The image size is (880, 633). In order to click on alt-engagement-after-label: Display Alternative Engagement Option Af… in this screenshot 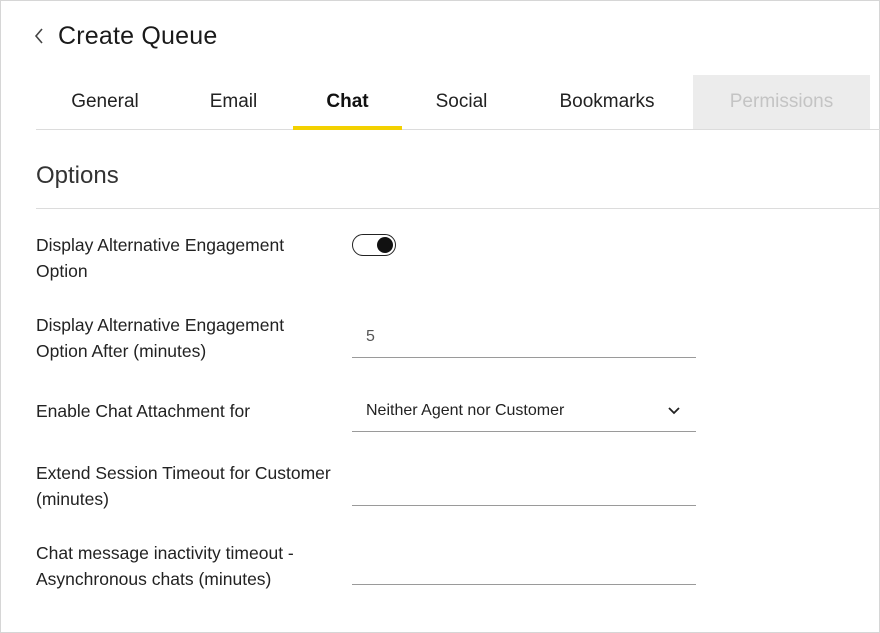, I will do `click(160, 338)`.